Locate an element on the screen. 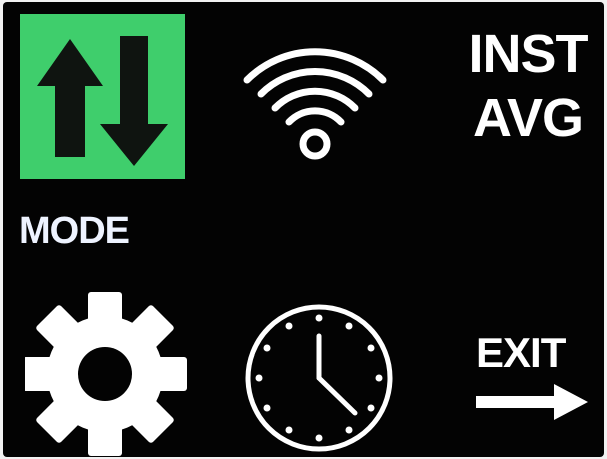 The image size is (607, 459). mode-button is located at coordinates (102, 96).